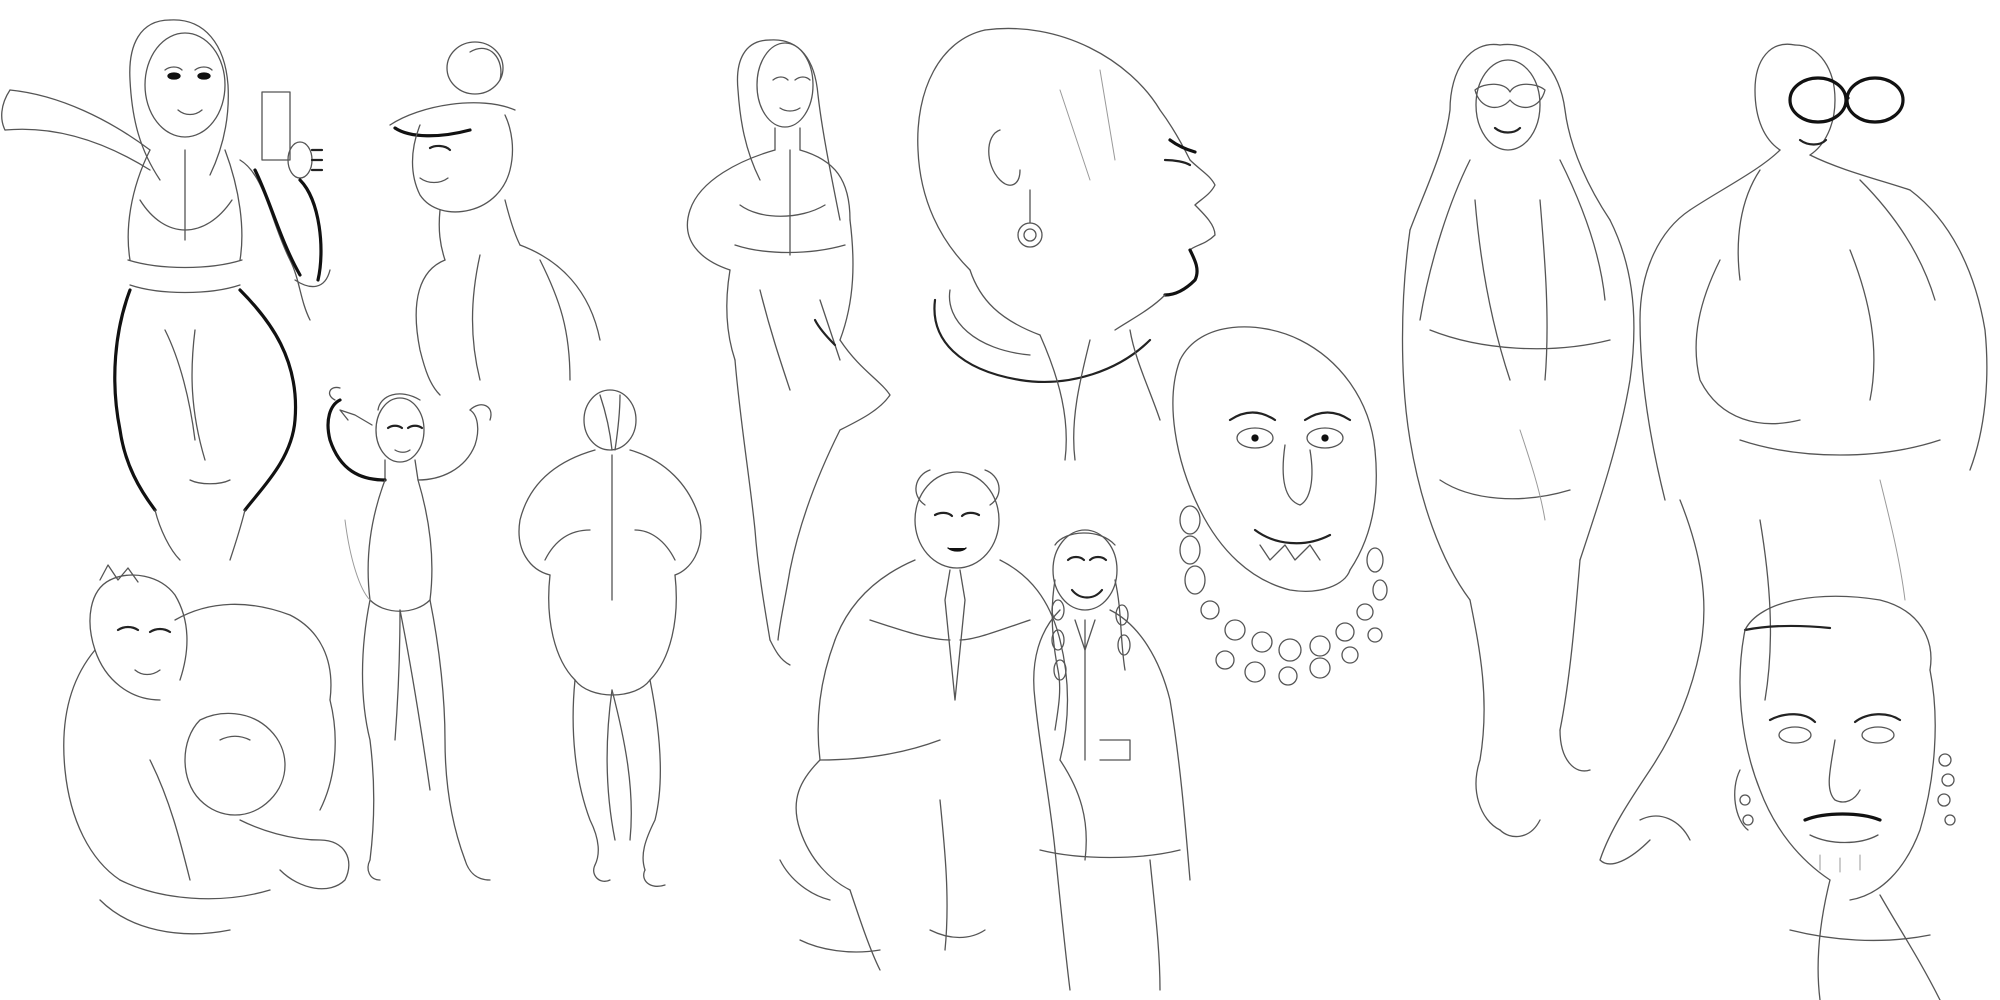  I want to click on woman-back-view, so click(610, 638).